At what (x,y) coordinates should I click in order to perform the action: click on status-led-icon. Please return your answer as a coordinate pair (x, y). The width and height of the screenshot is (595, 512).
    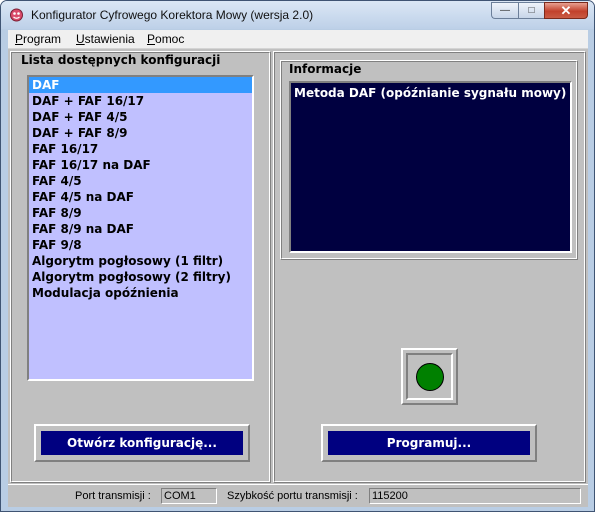
    Looking at the image, I should click on (430, 377).